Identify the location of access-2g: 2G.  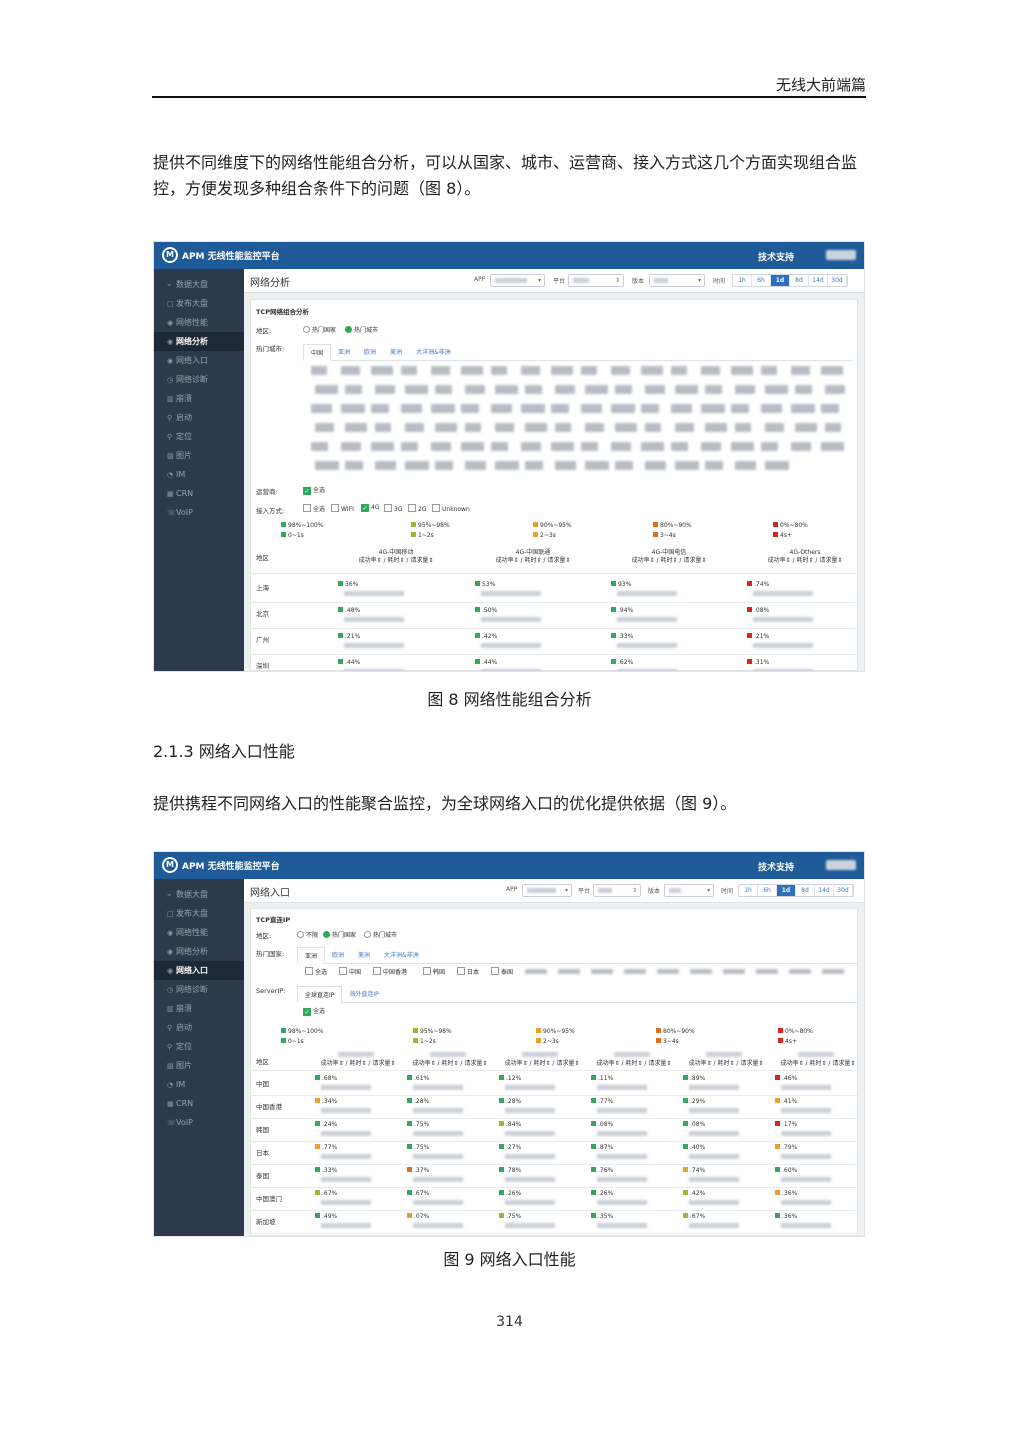
(417, 508).